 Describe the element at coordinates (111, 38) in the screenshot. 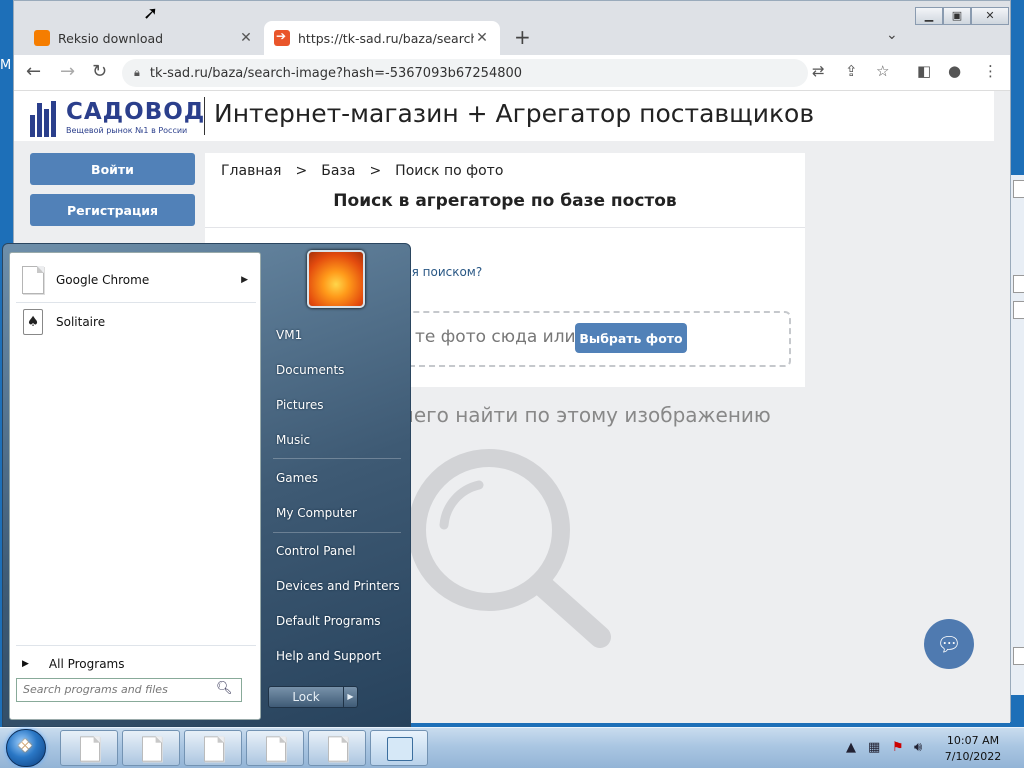

I see `tab-title: Reksio download` at that location.